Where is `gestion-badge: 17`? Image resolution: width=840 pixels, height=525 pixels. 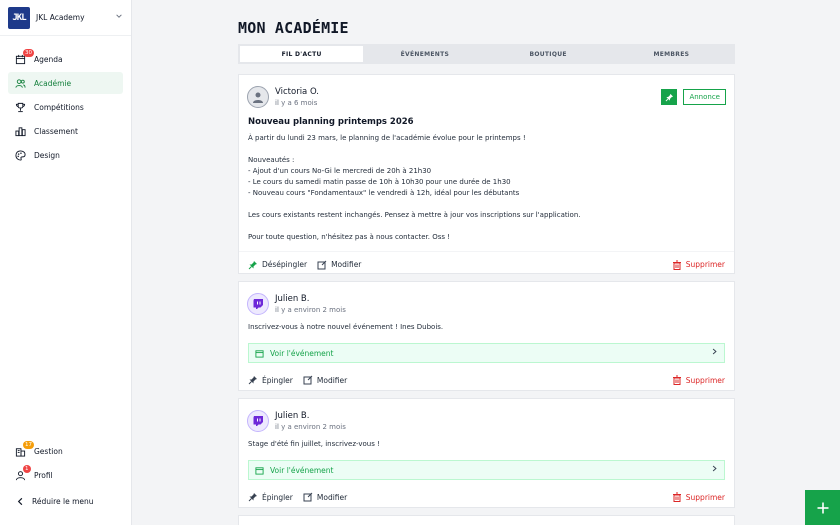
gestion-badge: 17 is located at coordinates (28, 445).